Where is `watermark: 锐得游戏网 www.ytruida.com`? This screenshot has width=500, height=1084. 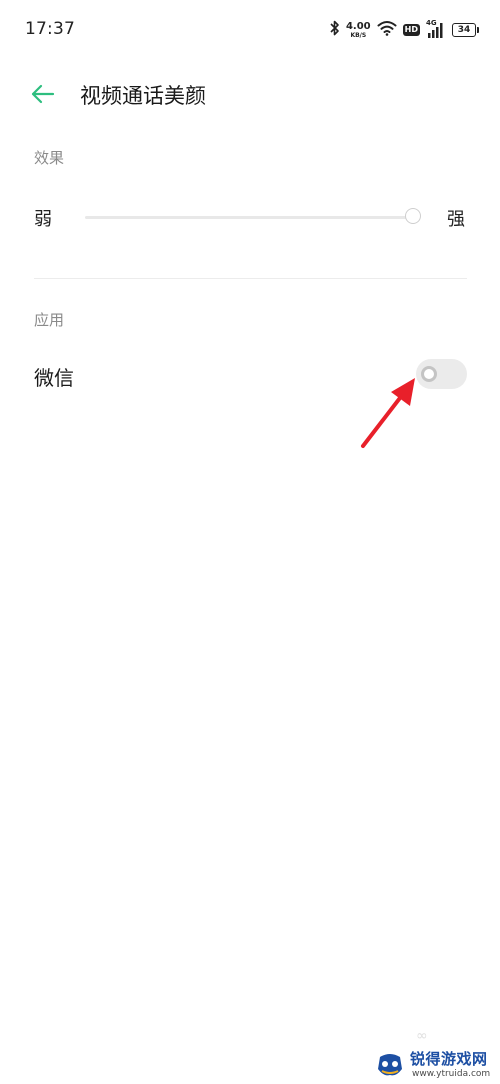 watermark: 锐得游戏网 www.ytruida.com is located at coordinates (436, 1065).